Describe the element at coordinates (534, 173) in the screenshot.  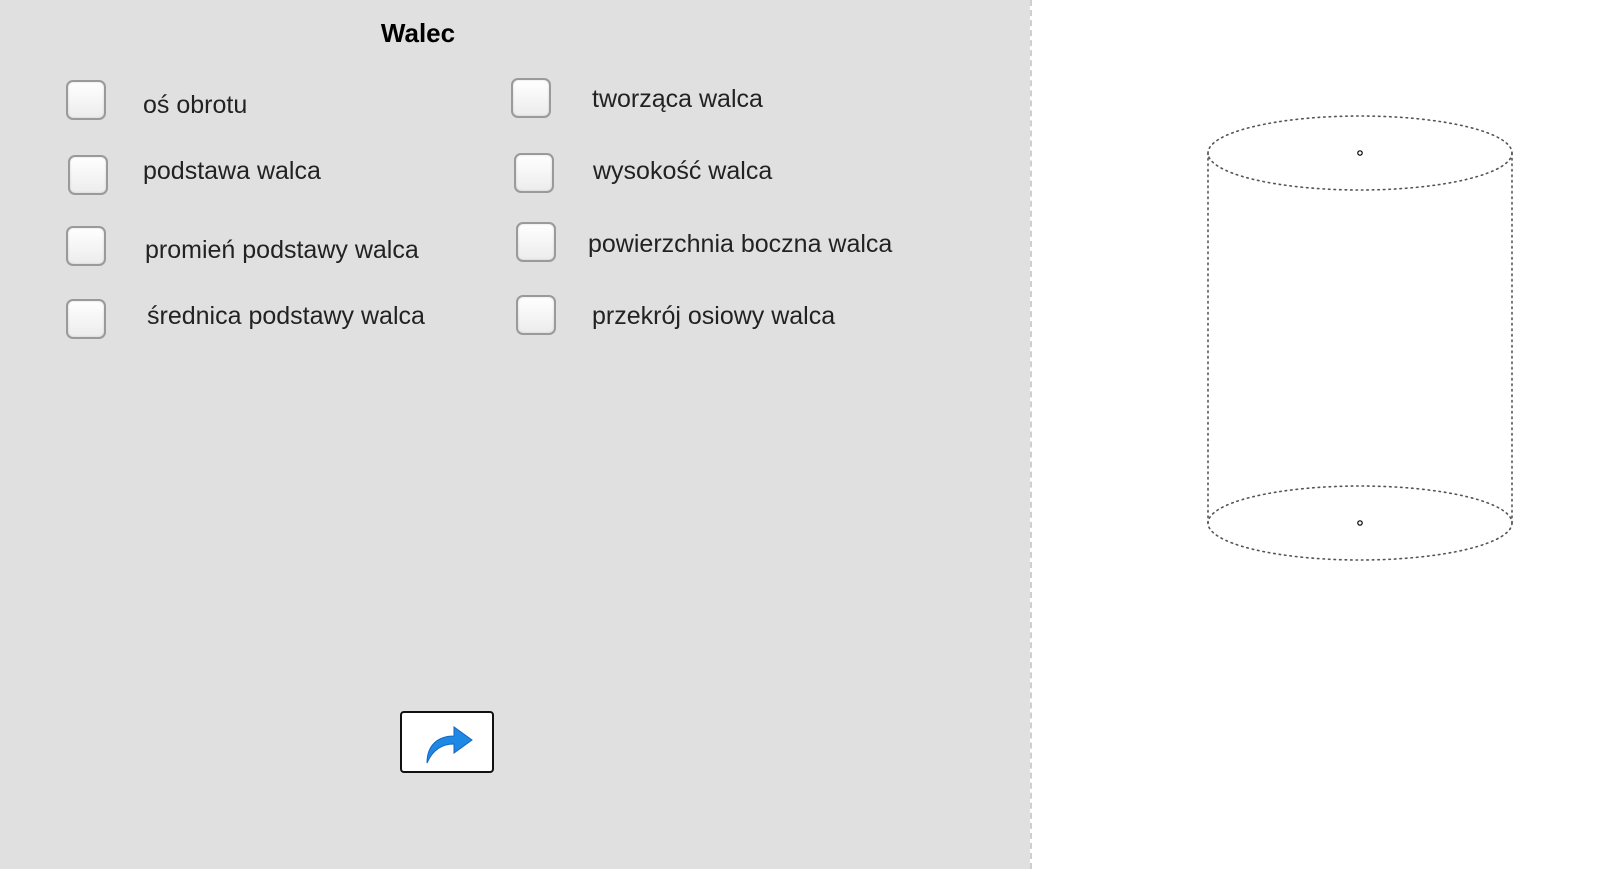
I see `checkbox-wysokosc-walca` at that location.